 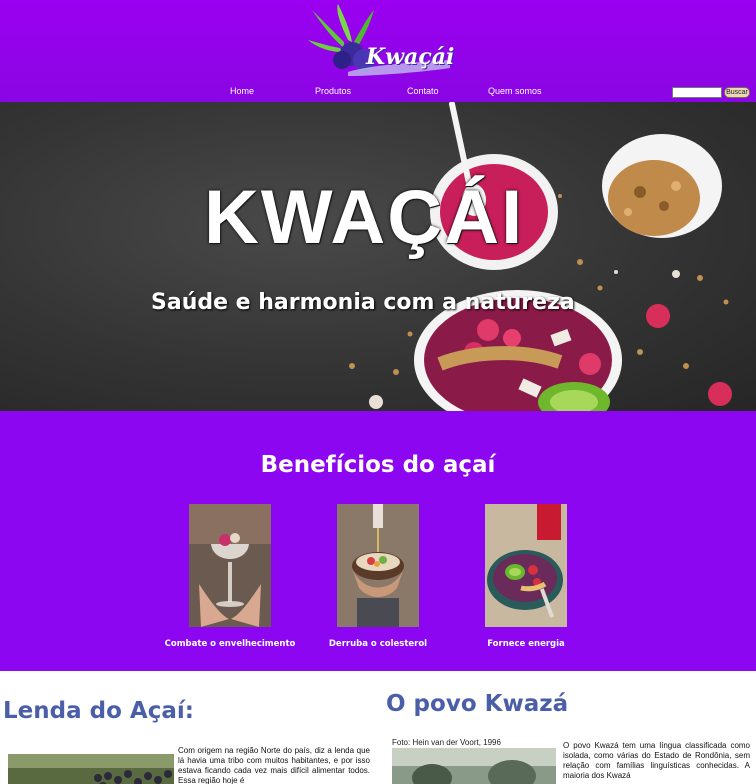 I want to click on search-input, so click(x=697, y=92).